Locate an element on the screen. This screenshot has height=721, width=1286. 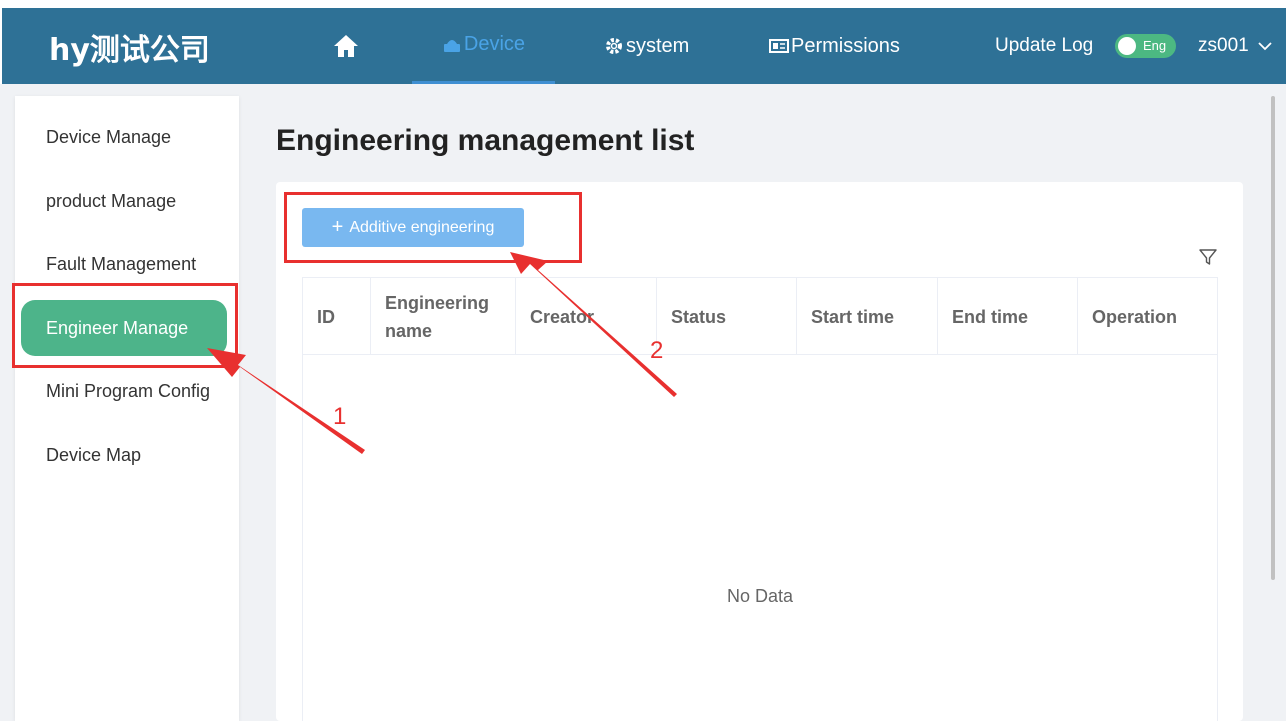
id-card-icon is located at coordinates (779, 46).